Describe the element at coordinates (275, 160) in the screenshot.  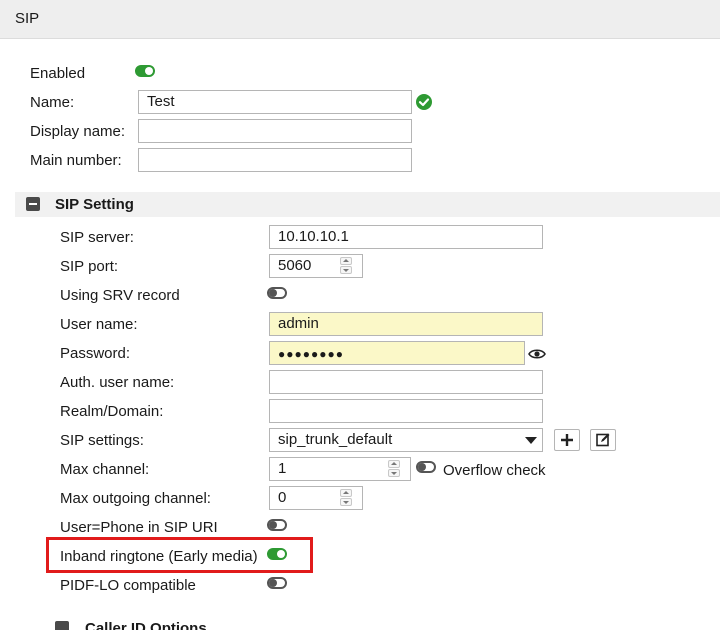
I see `main-number-input` at that location.